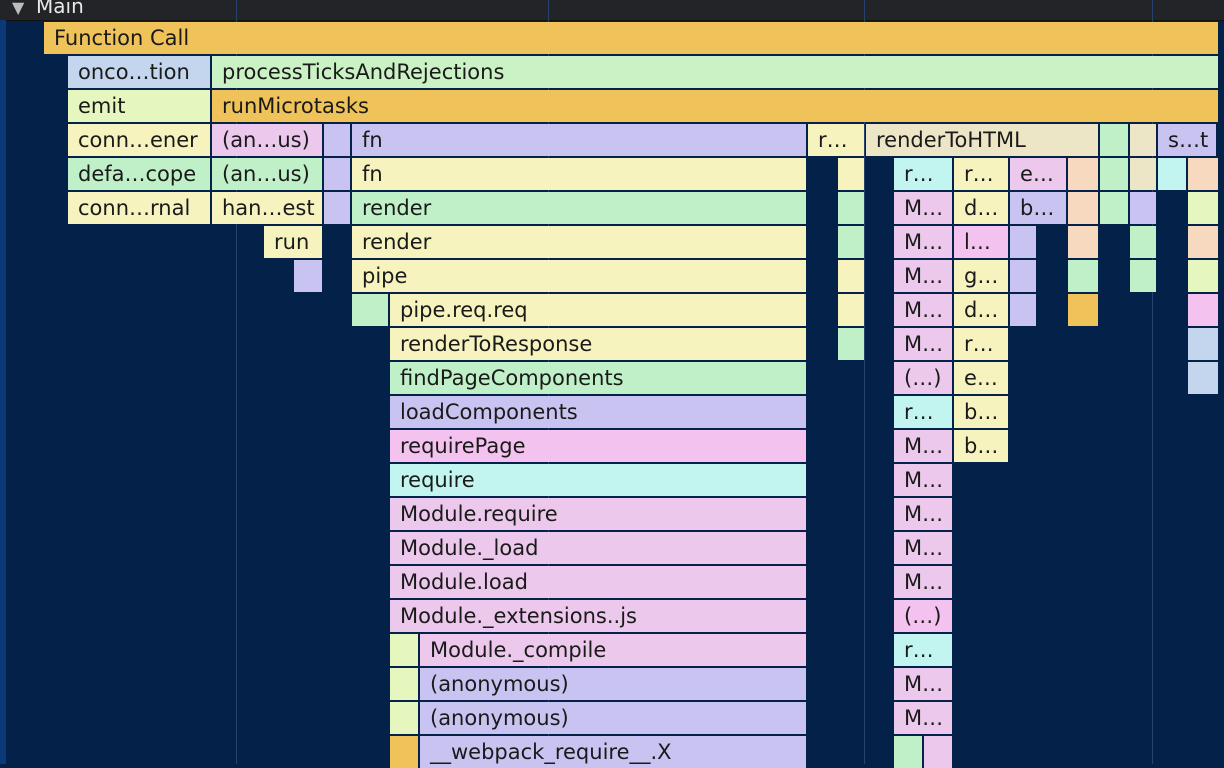 This screenshot has width=1224, height=768. Describe the element at coordinates (612, 10) in the screenshot. I see `main-track-header: ▼ Main` at that location.